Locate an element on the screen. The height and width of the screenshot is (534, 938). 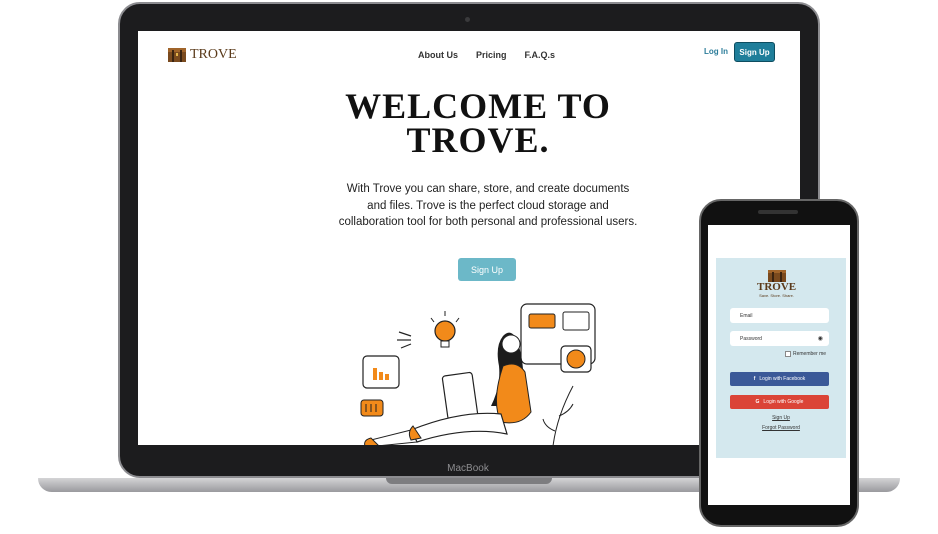
nav-about-us: About Us is located at coordinates (438, 55).